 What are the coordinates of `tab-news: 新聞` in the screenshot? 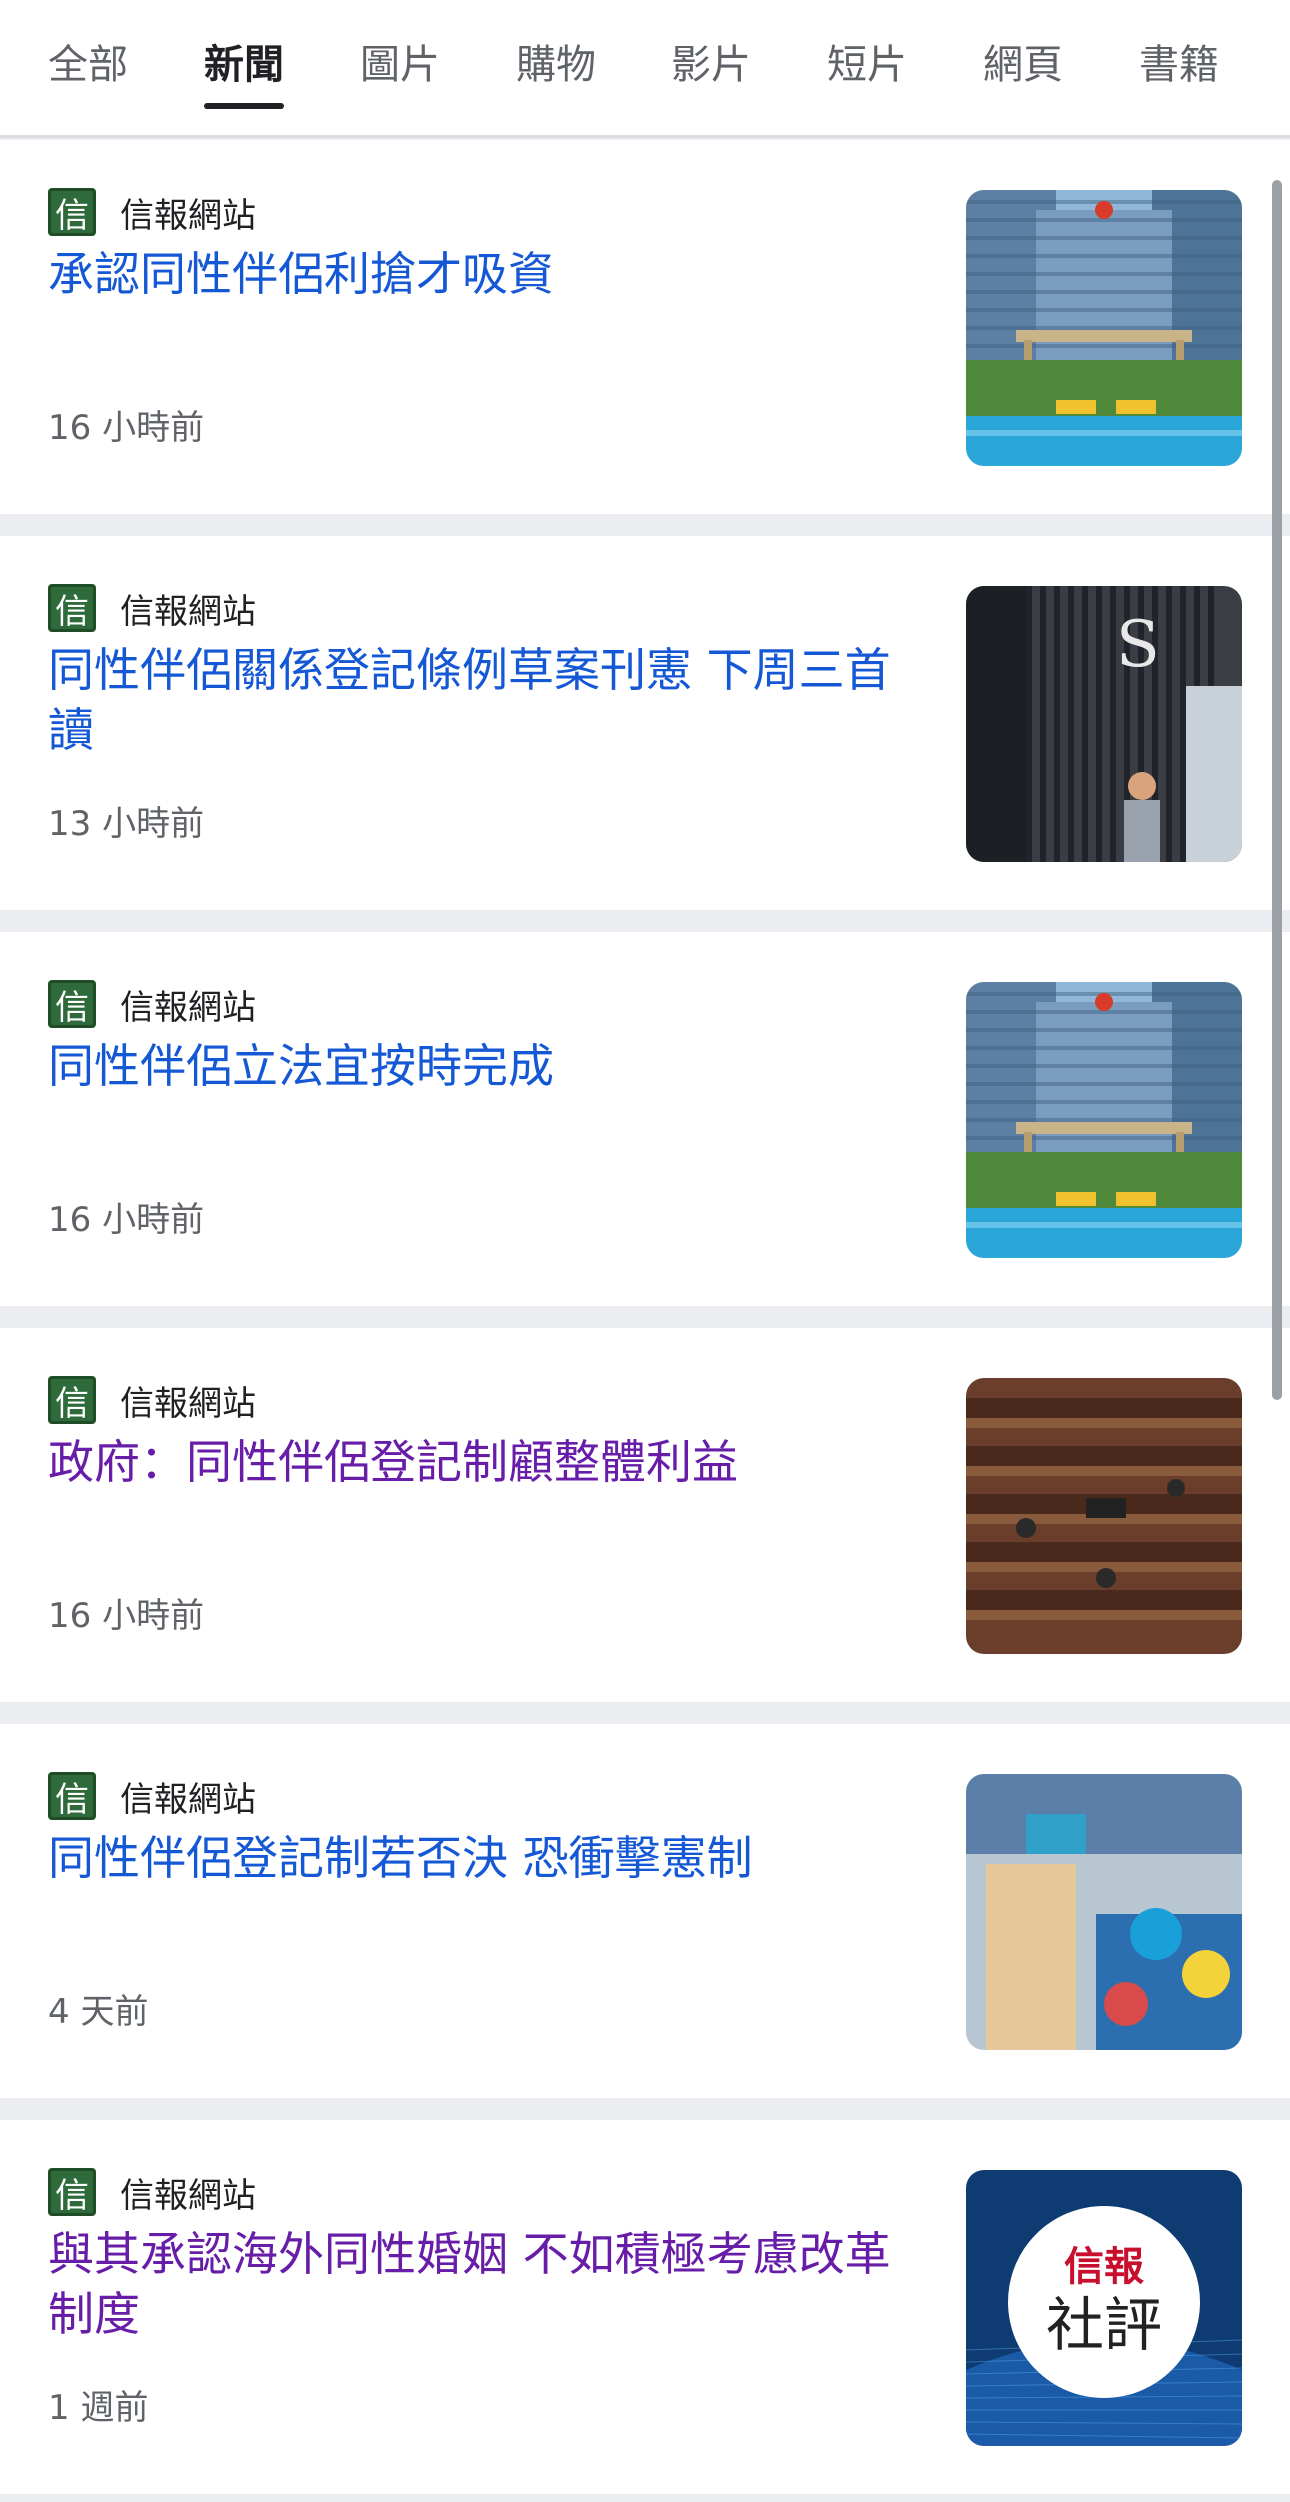 It's located at (244, 74).